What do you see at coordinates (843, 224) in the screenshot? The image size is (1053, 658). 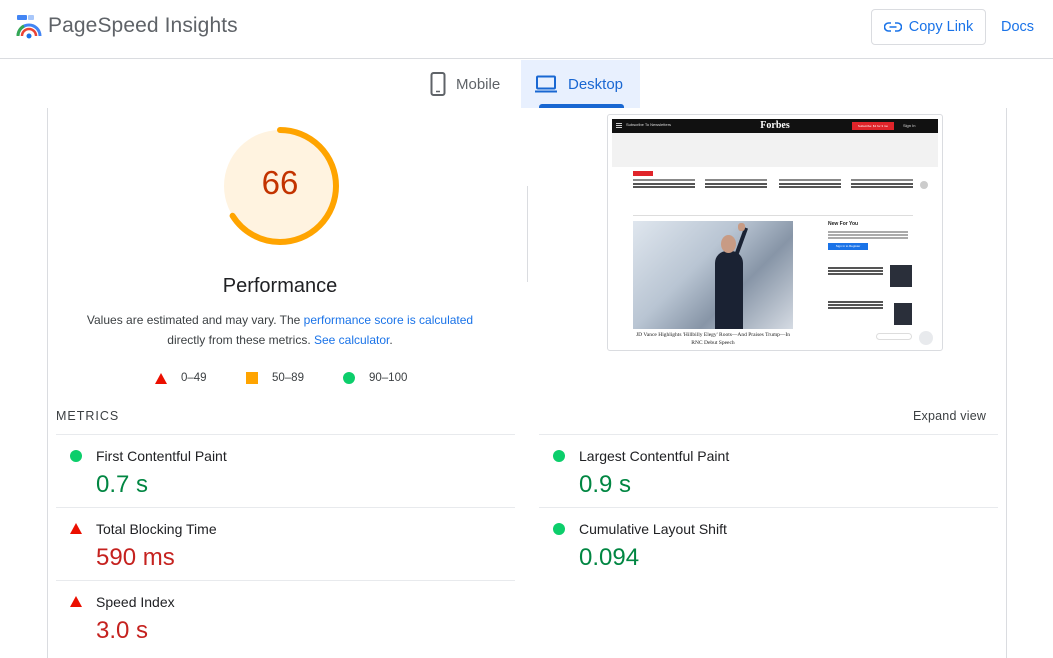 I see `sidebar-title: New For You` at bounding box center [843, 224].